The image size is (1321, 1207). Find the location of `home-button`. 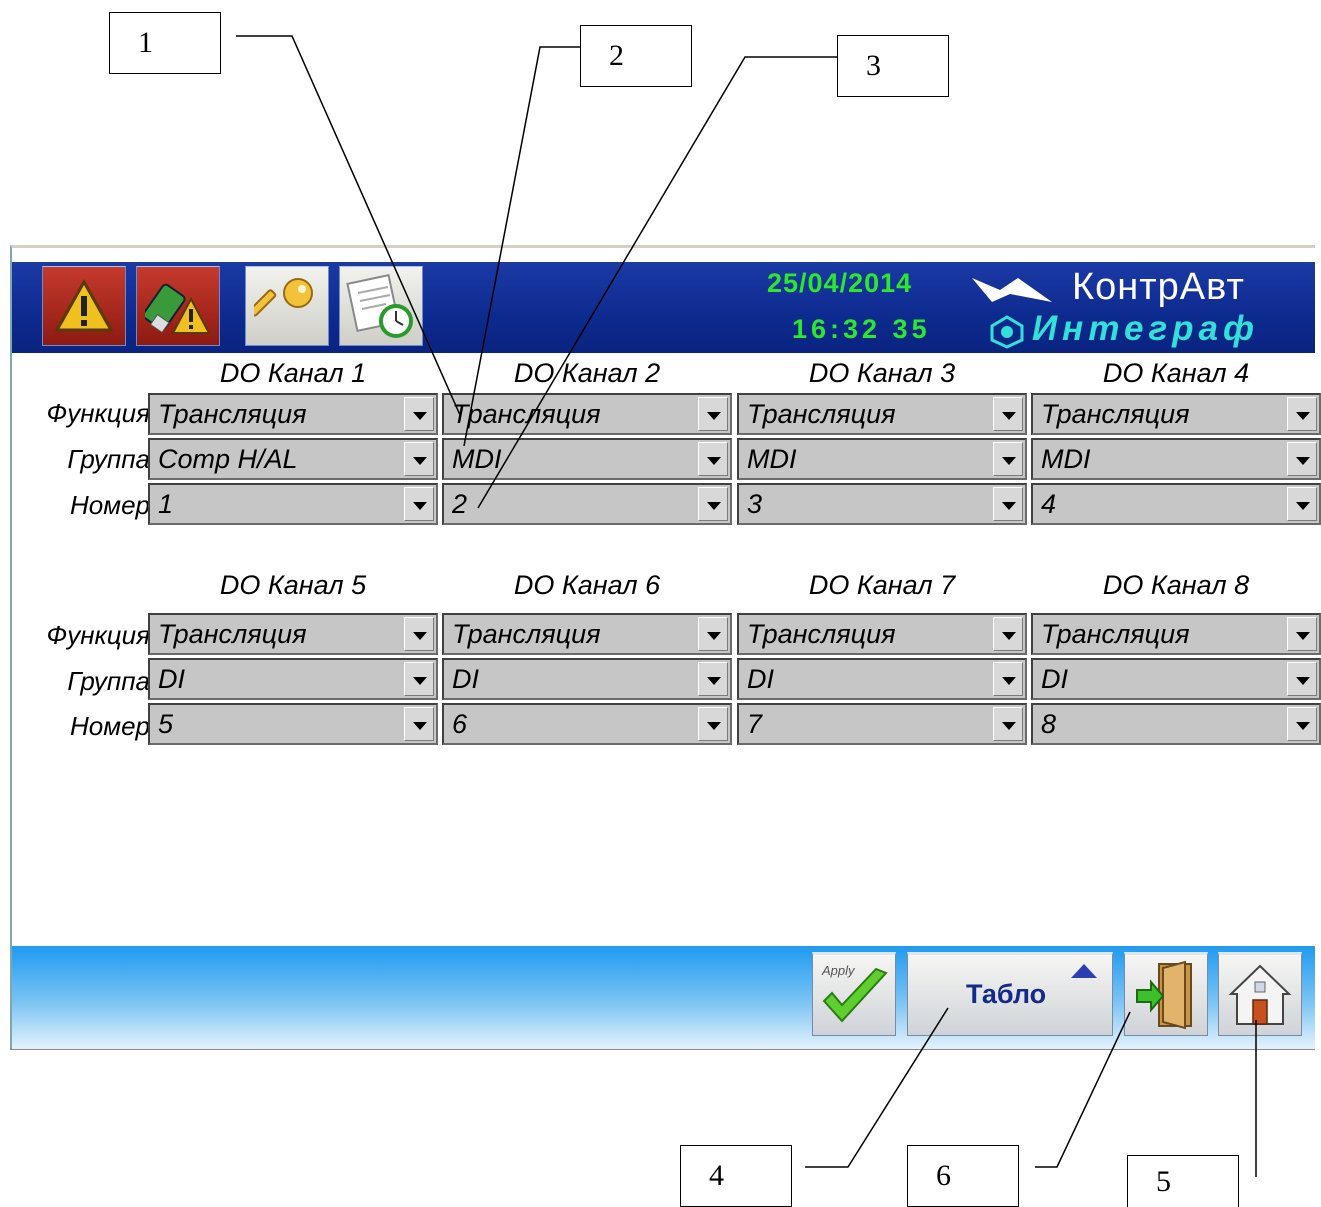

home-button is located at coordinates (1260, 994).